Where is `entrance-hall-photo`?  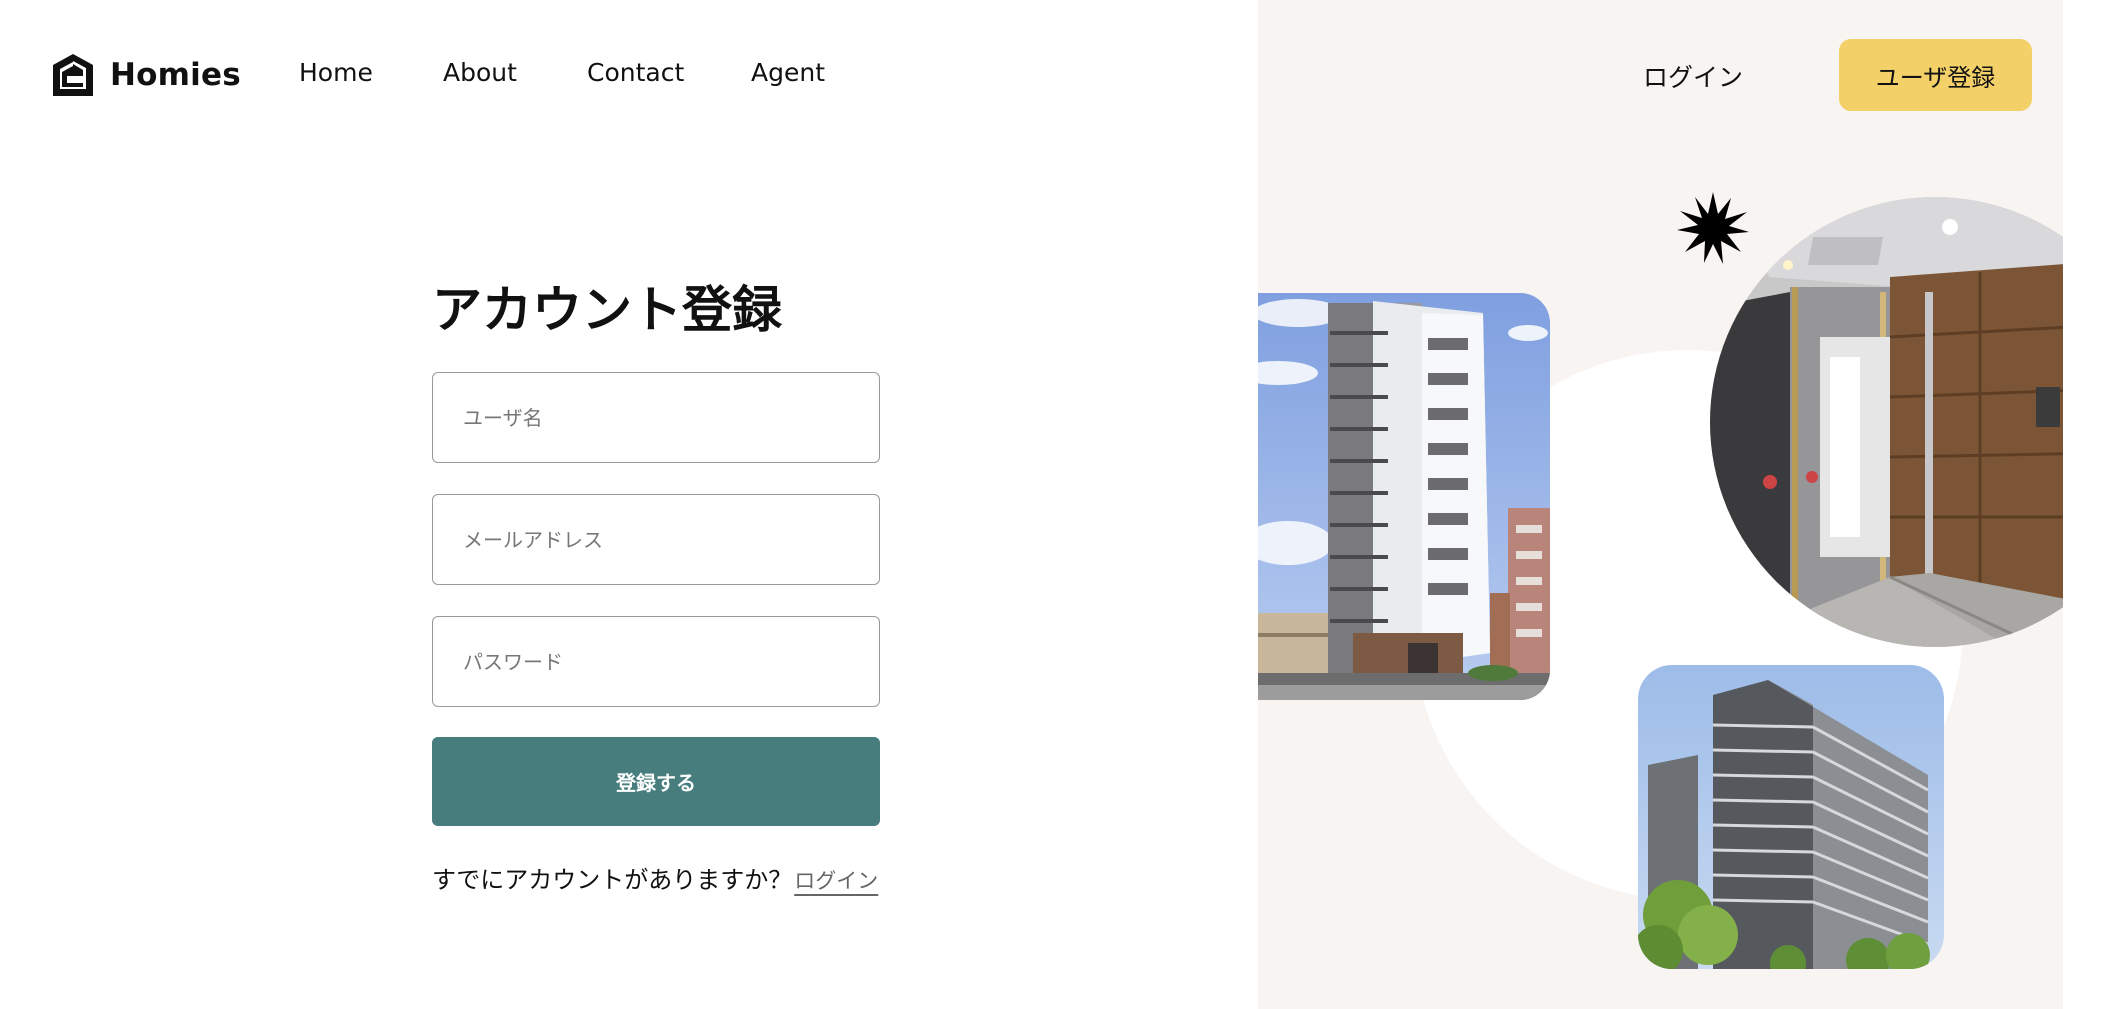
entrance-hall-photo is located at coordinates (1886, 422).